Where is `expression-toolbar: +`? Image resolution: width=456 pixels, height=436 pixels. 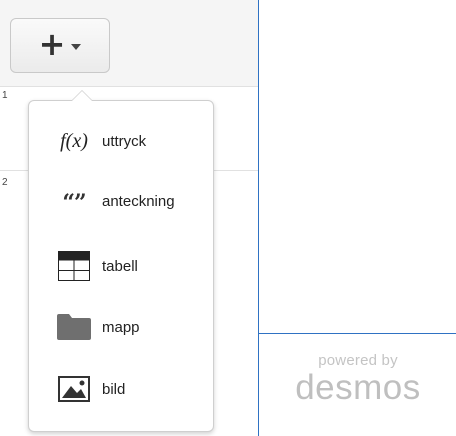 expression-toolbar: + is located at coordinates (129, 43).